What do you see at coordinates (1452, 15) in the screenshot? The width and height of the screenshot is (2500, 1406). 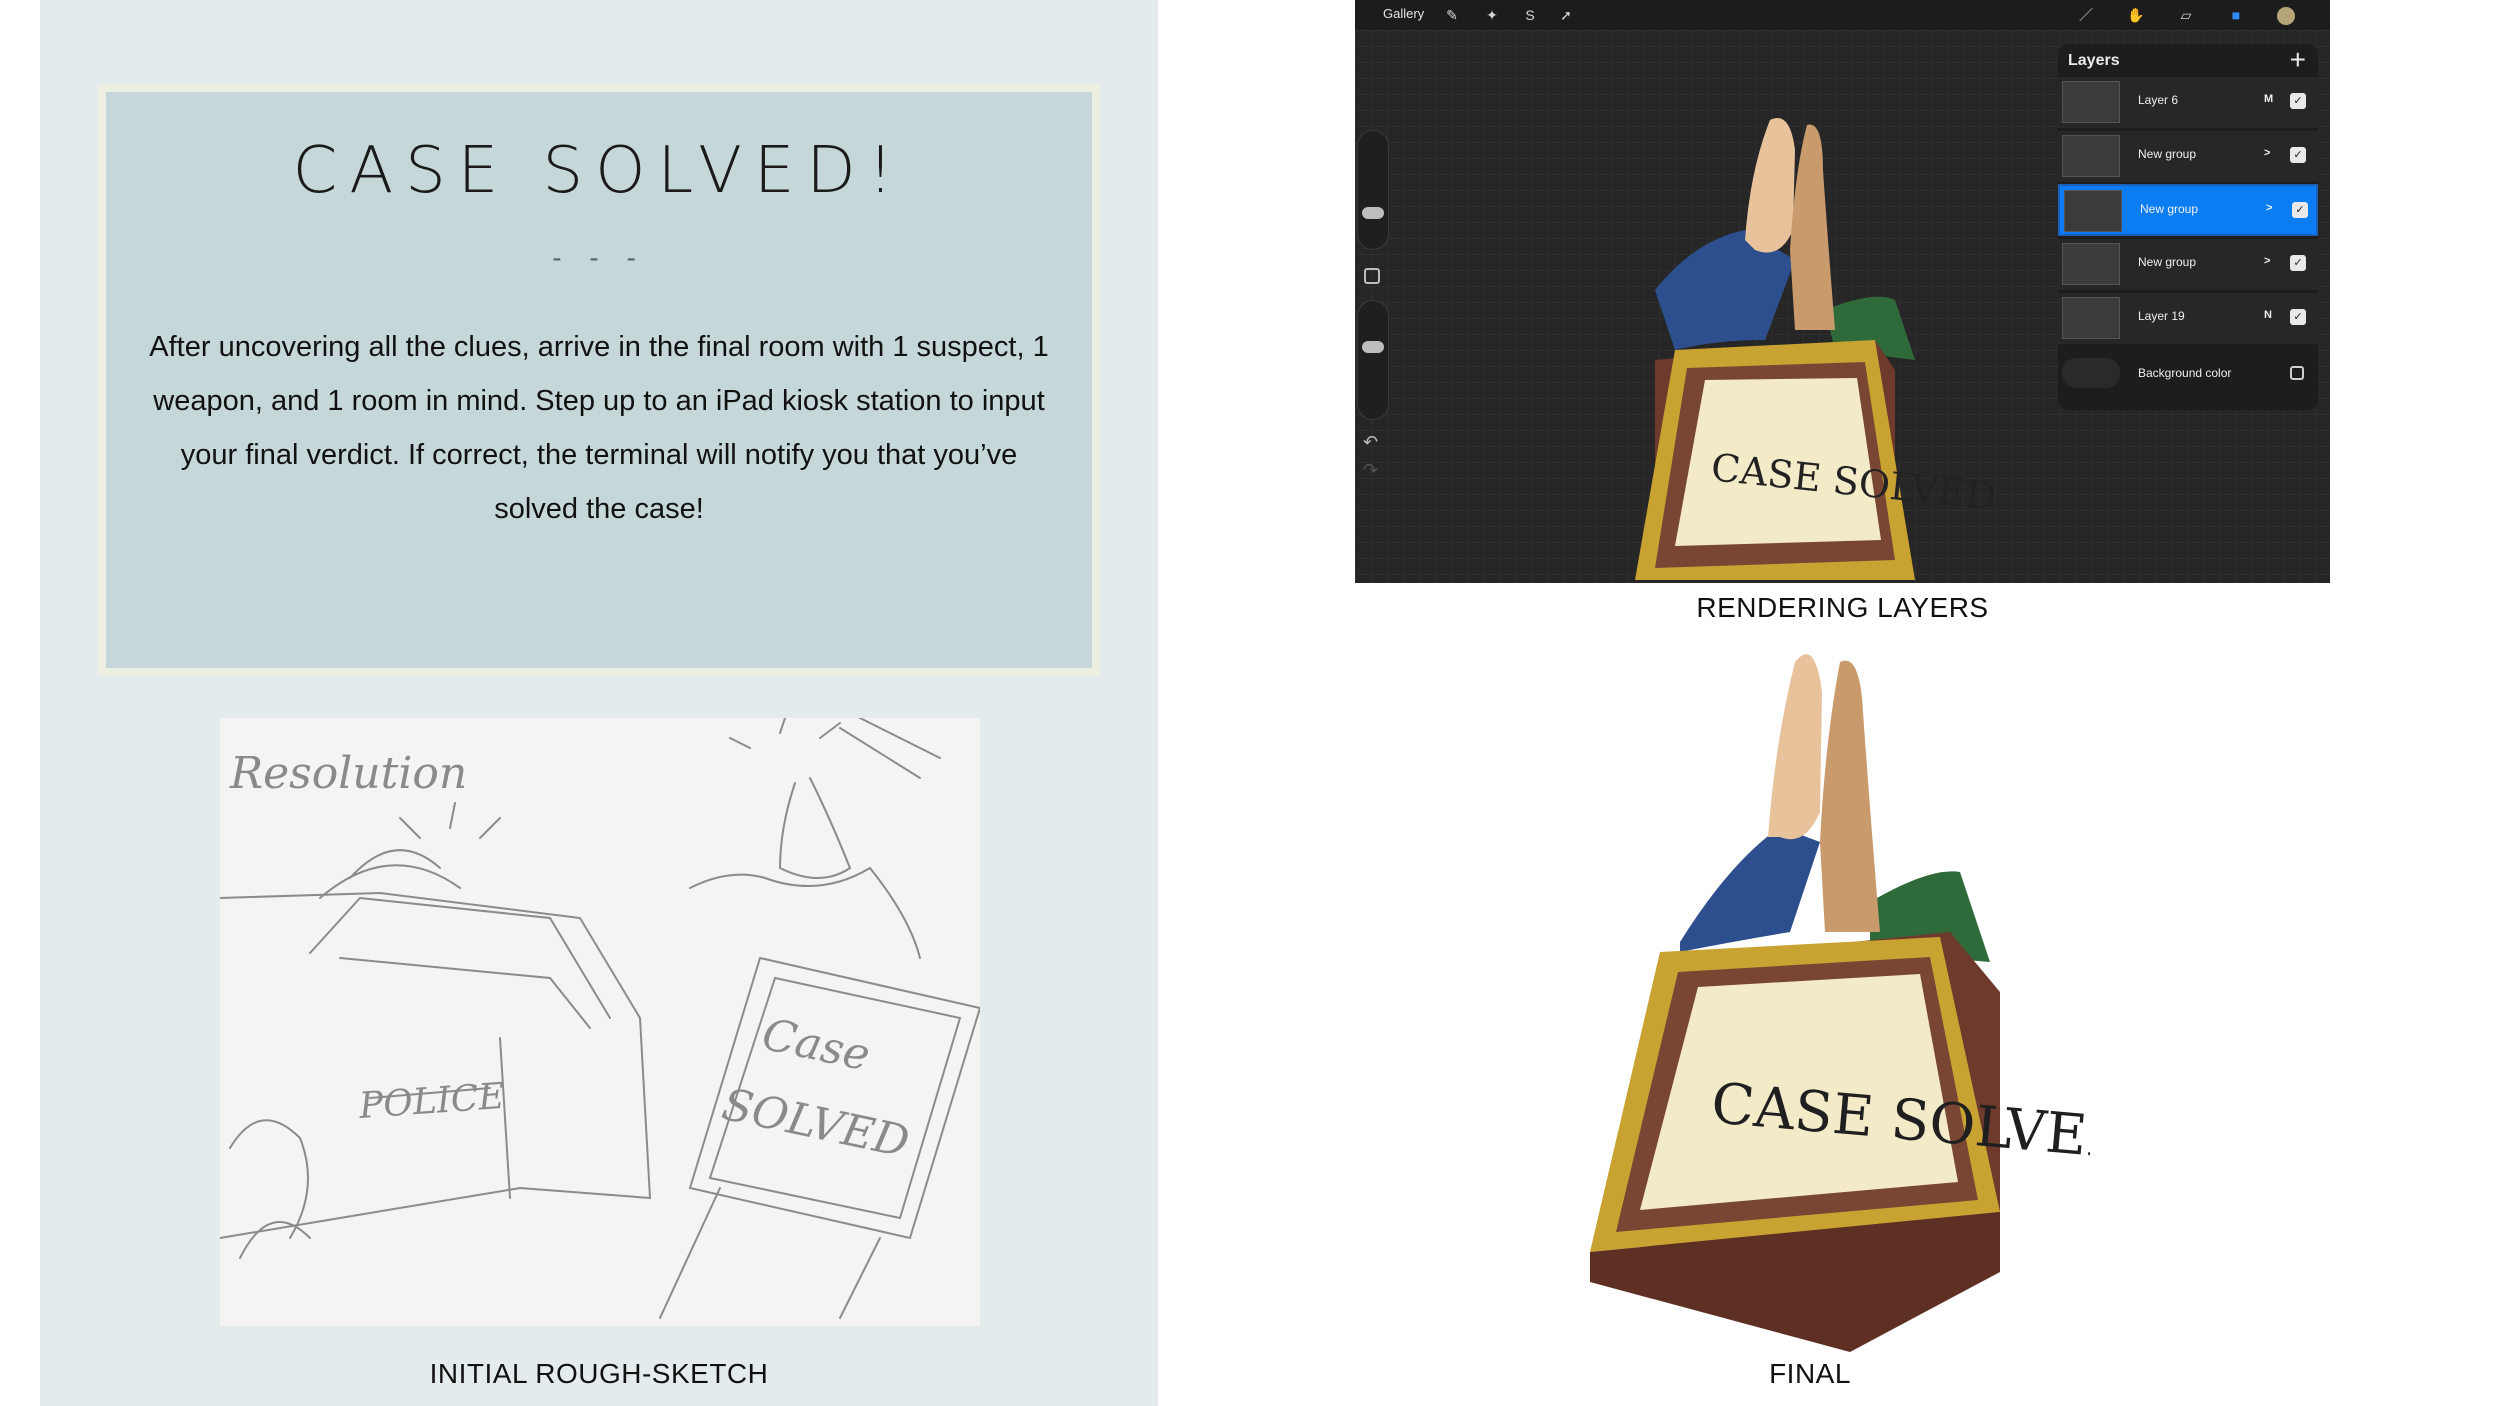 I see `wrench-icon: ✎` at bounding box center [1452, 15].